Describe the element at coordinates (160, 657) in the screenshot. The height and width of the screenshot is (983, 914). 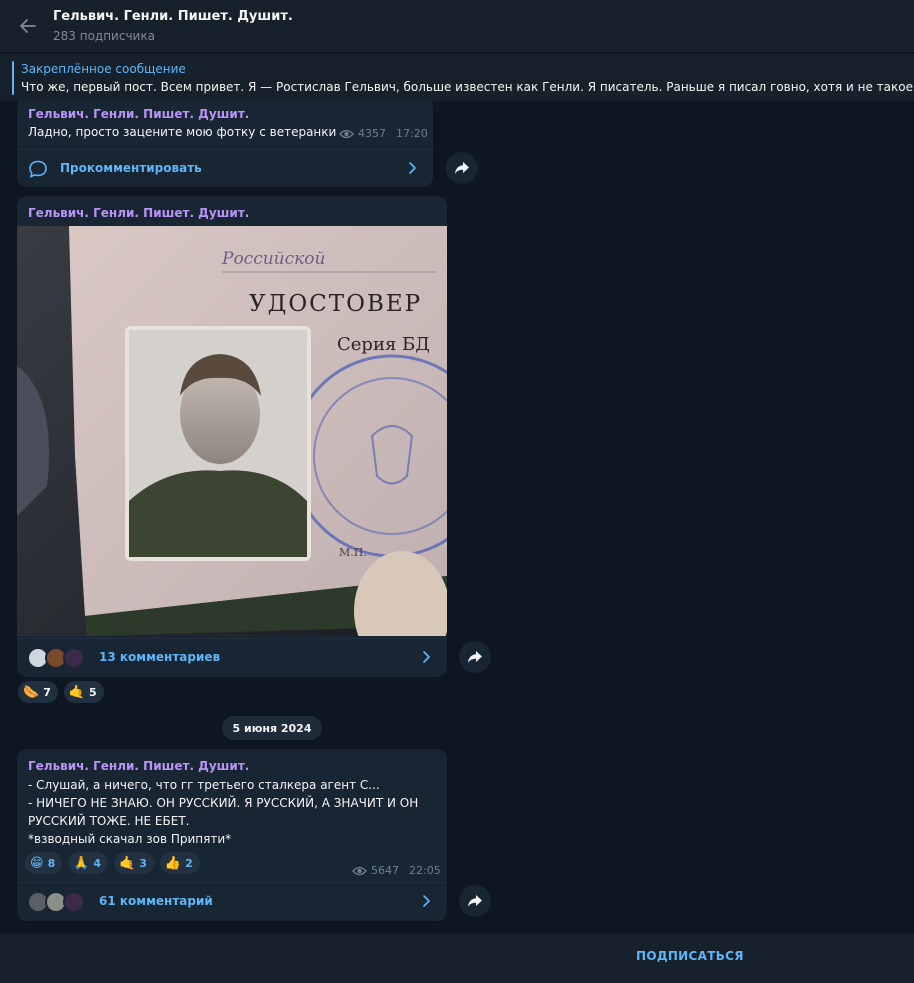
I see `comment-label: 13 комментариев` at that location.